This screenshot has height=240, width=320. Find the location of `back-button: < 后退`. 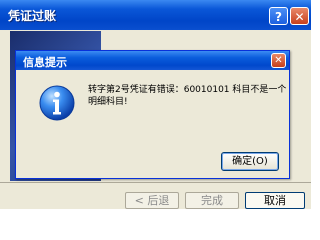

back-button: < 后退 is located at coordinates (152, 200).